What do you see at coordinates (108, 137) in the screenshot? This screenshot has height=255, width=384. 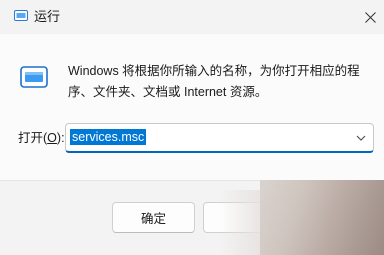 I see `open-input: services.msc` at bounding box center [108, 137].